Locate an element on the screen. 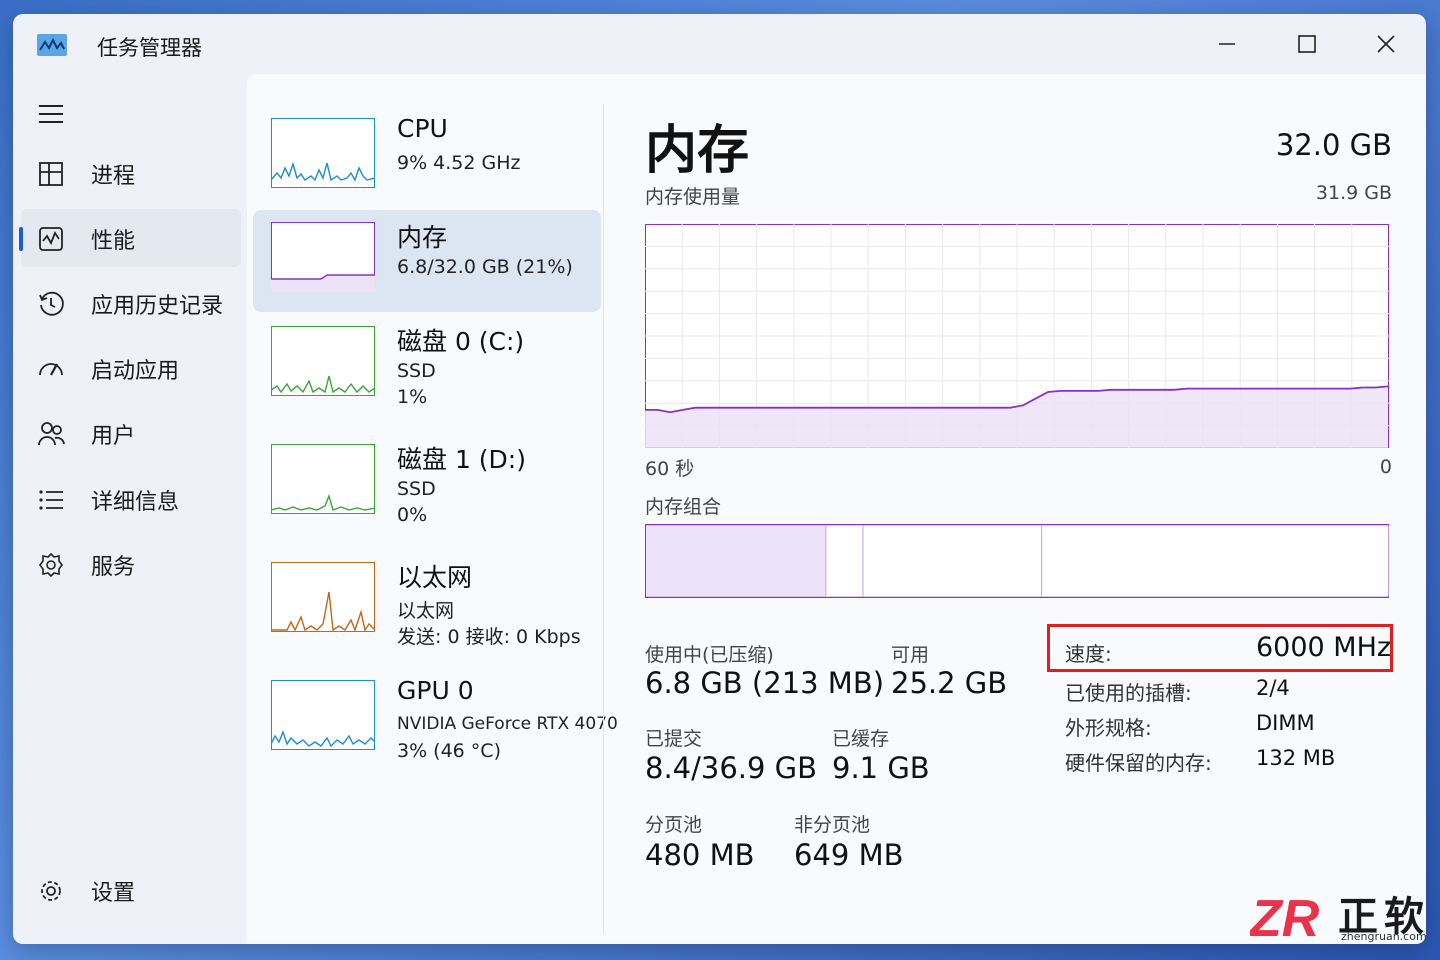 The image size is (1440, 960). perf-name: CPU is located at coordinates (422, 128).